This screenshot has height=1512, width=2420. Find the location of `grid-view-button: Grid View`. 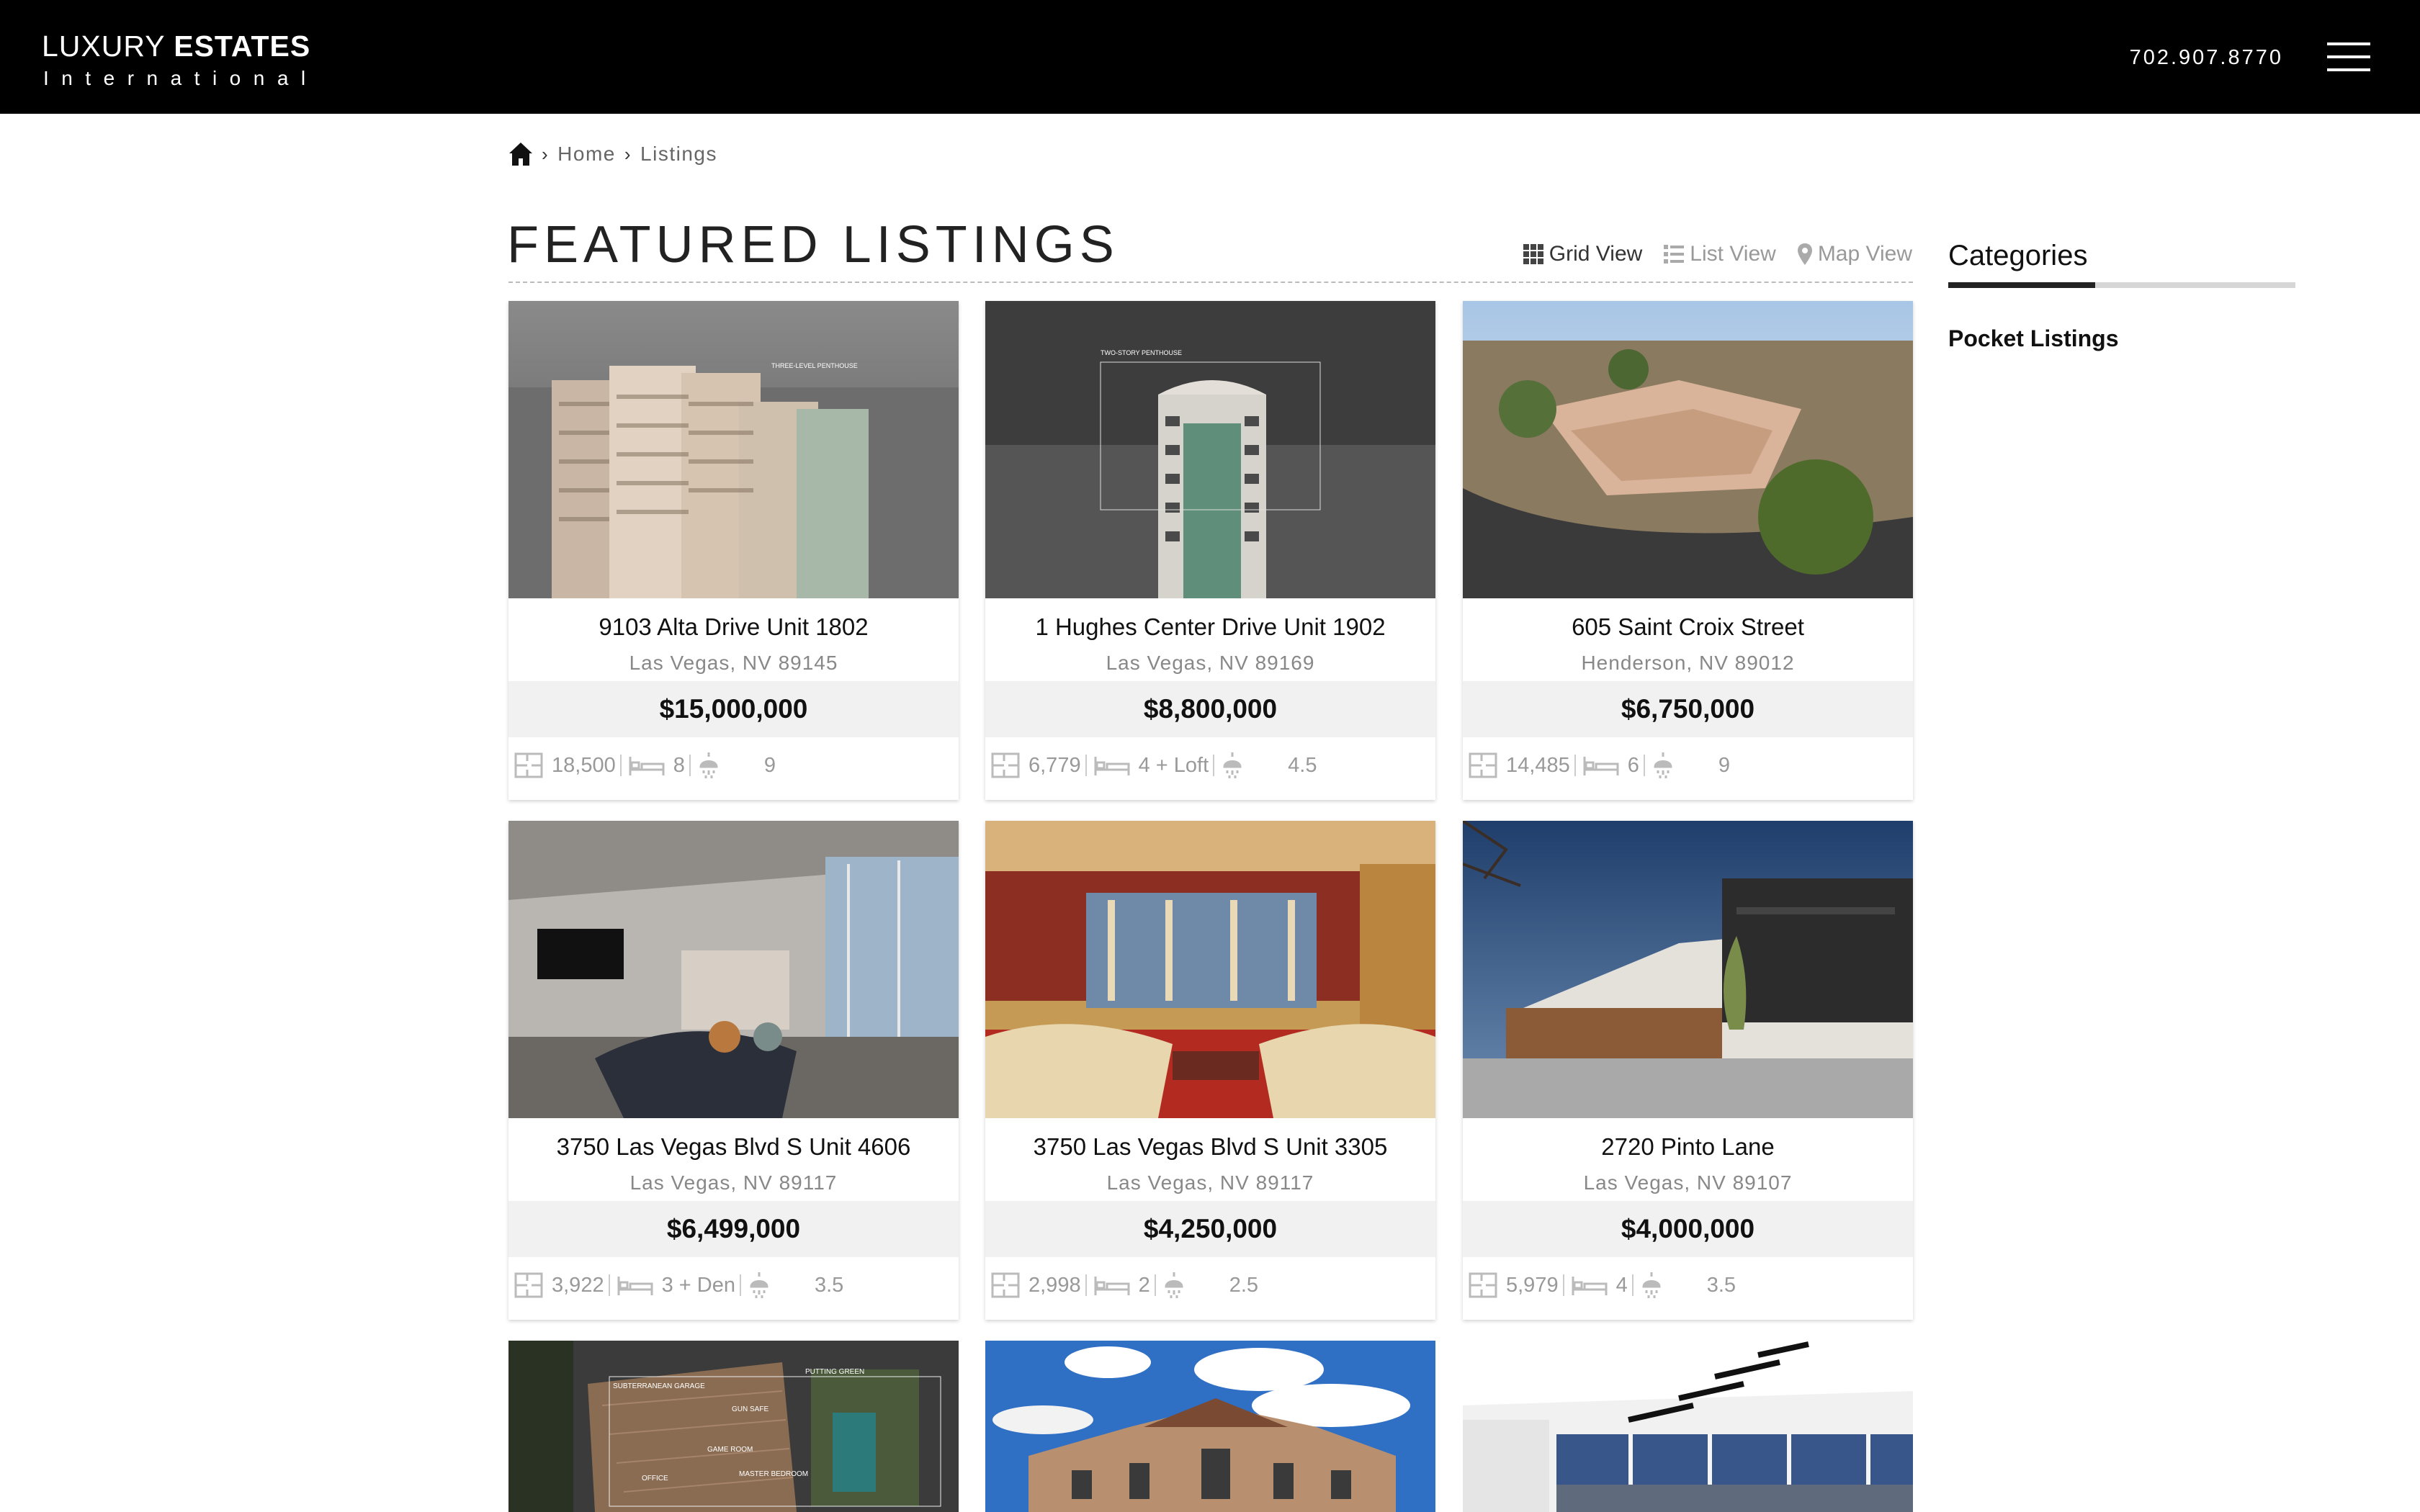

grid-view-button: Grid View is located at coordinates (1583, 254).